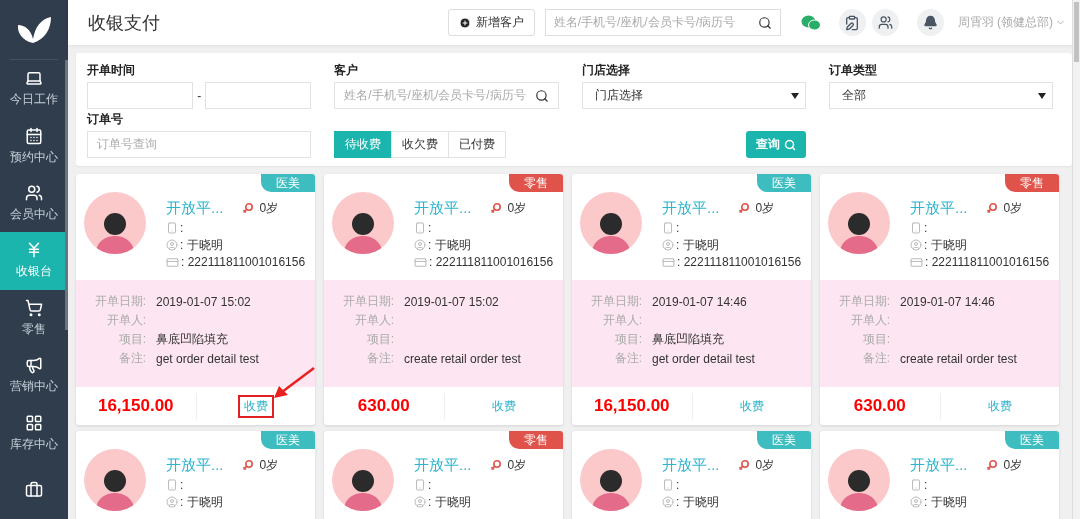 Image resolution: width=1080 pixels, height=519 pixels. What do you see at coordinates (420, 144) in the screenshot?
I see `status-tab: 收欠费` at bounding box center [420, 144].